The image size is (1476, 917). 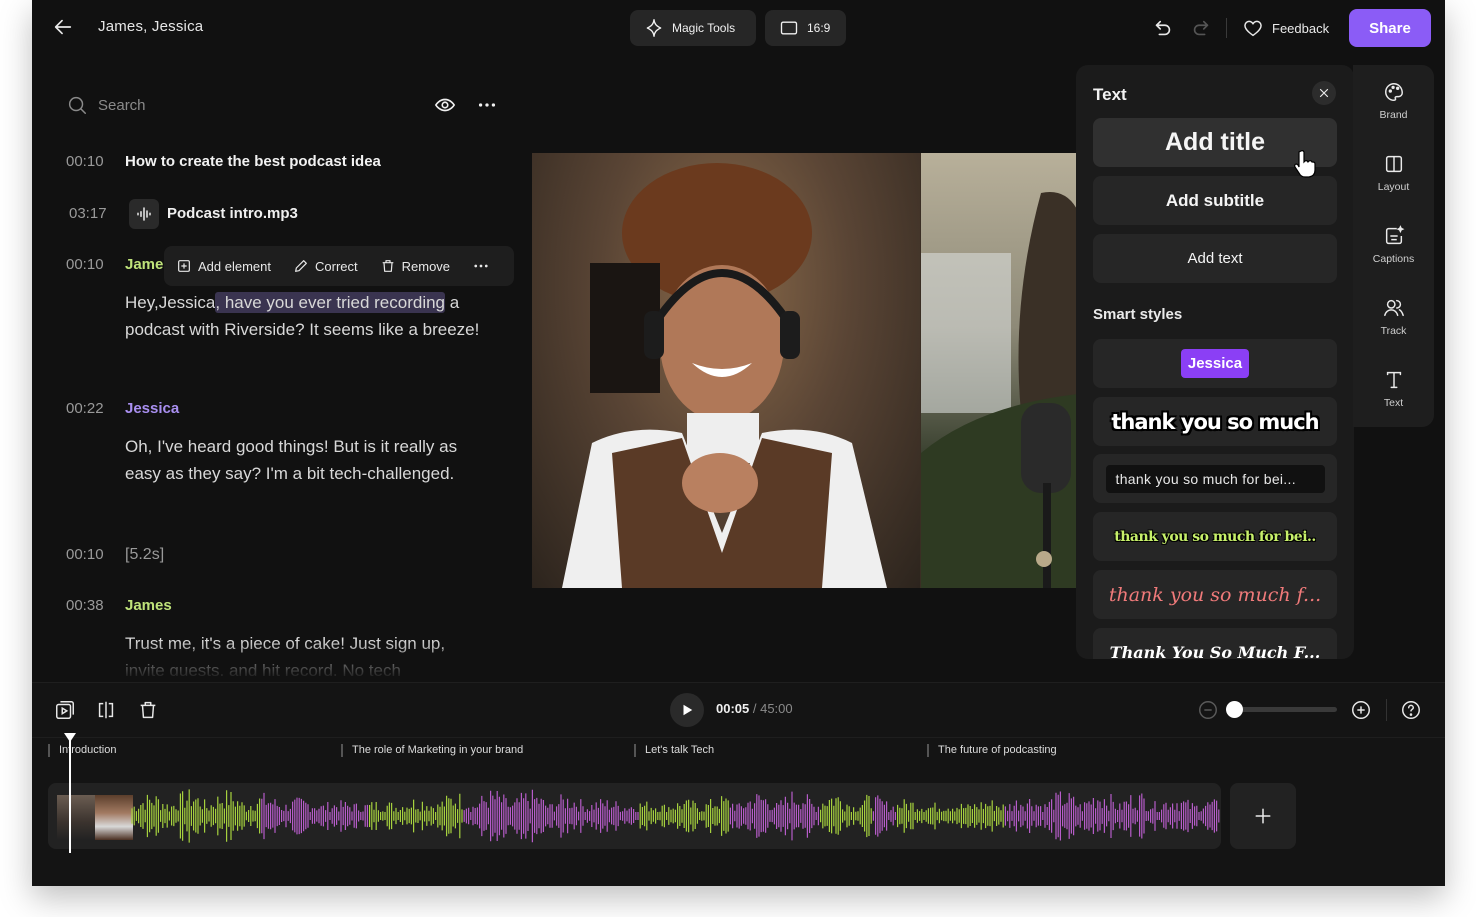 What do you see at coordinates (634, 816) in the screenshot?
I see `audio-video-track` at bounding box center [634, 816].